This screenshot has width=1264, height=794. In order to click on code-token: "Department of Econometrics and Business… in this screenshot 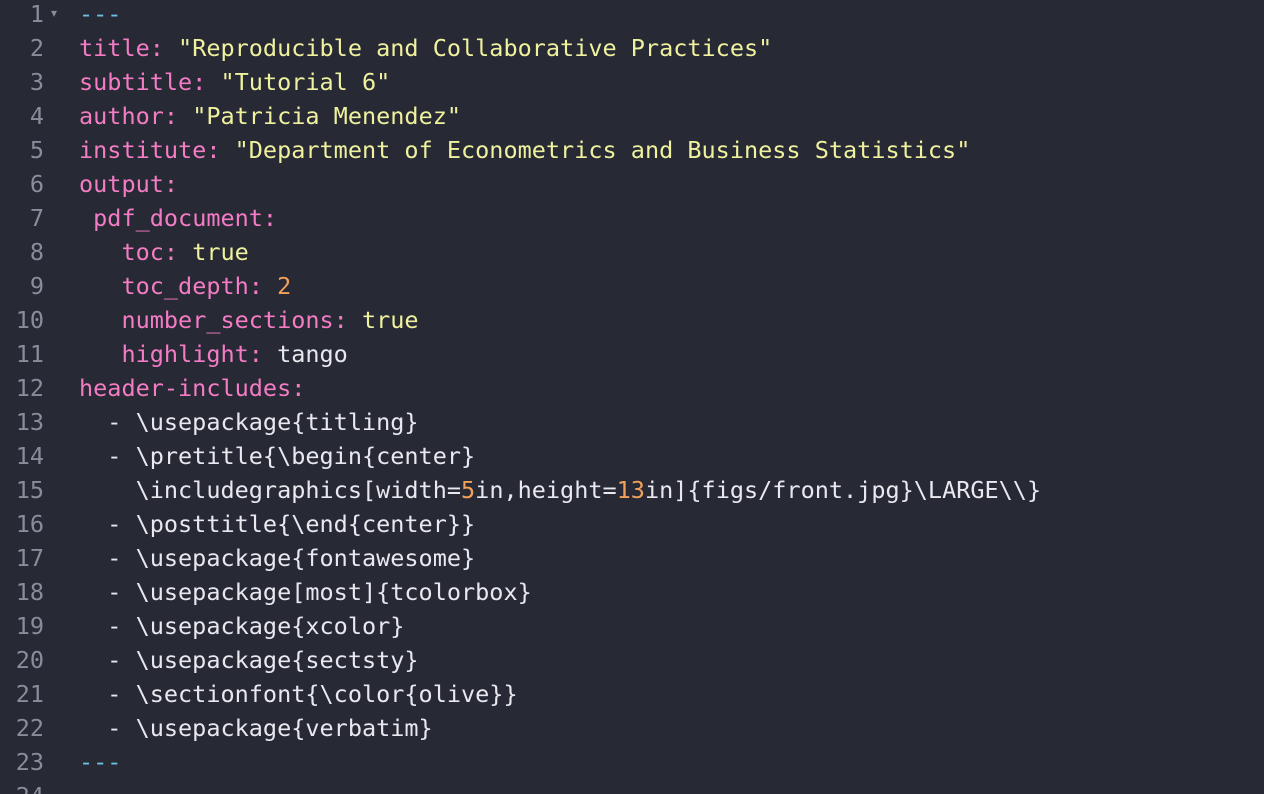, I will do `click(602, 150)`.